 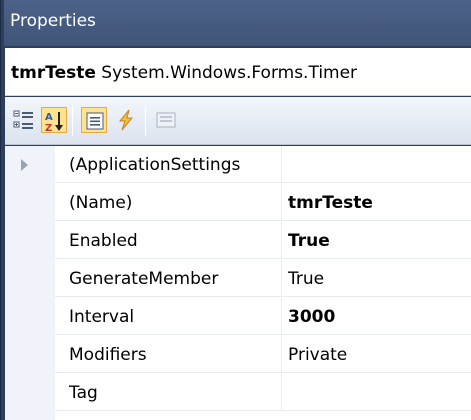 I want to click on property-pages-button, so click(x=166, y=120).